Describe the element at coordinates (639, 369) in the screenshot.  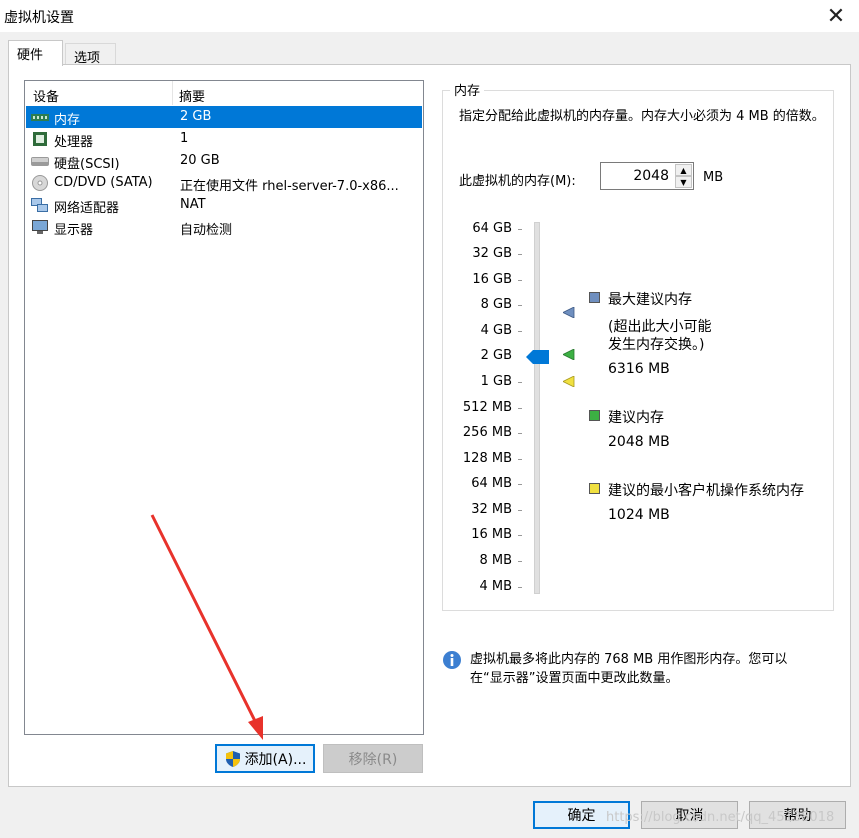
I see `max-legend-value: 6316 MB` at that location.